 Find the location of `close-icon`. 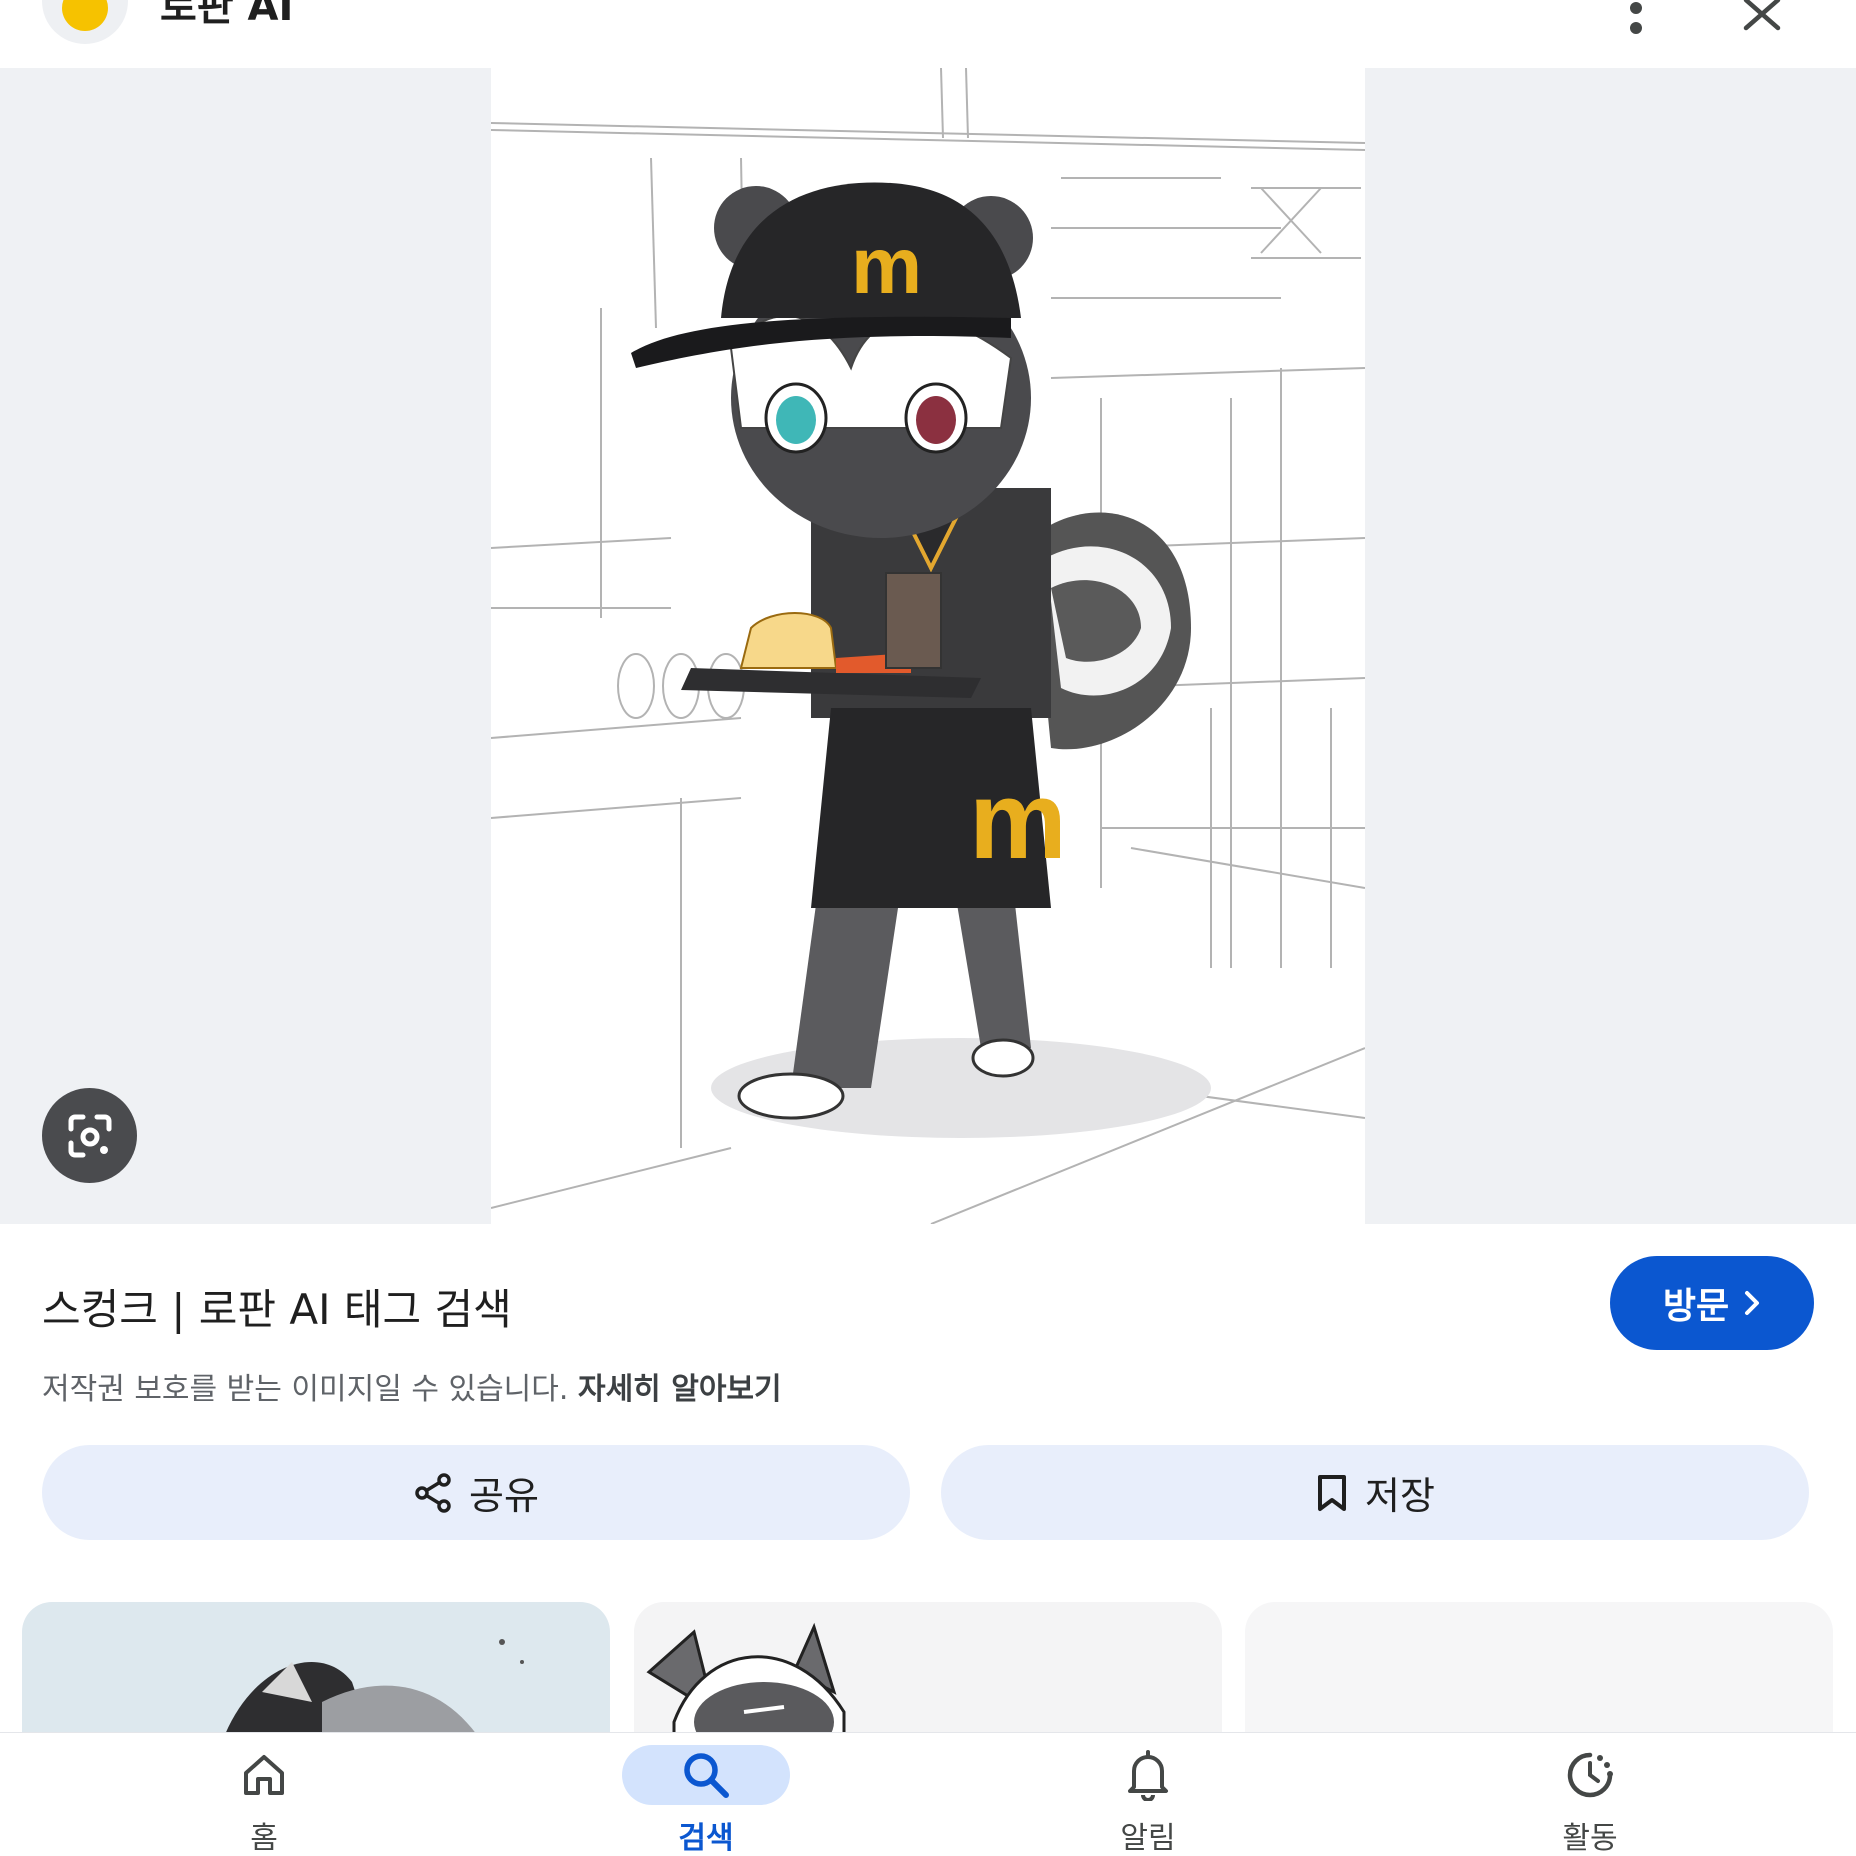

close-icon is located at coordinates (1762, 15).